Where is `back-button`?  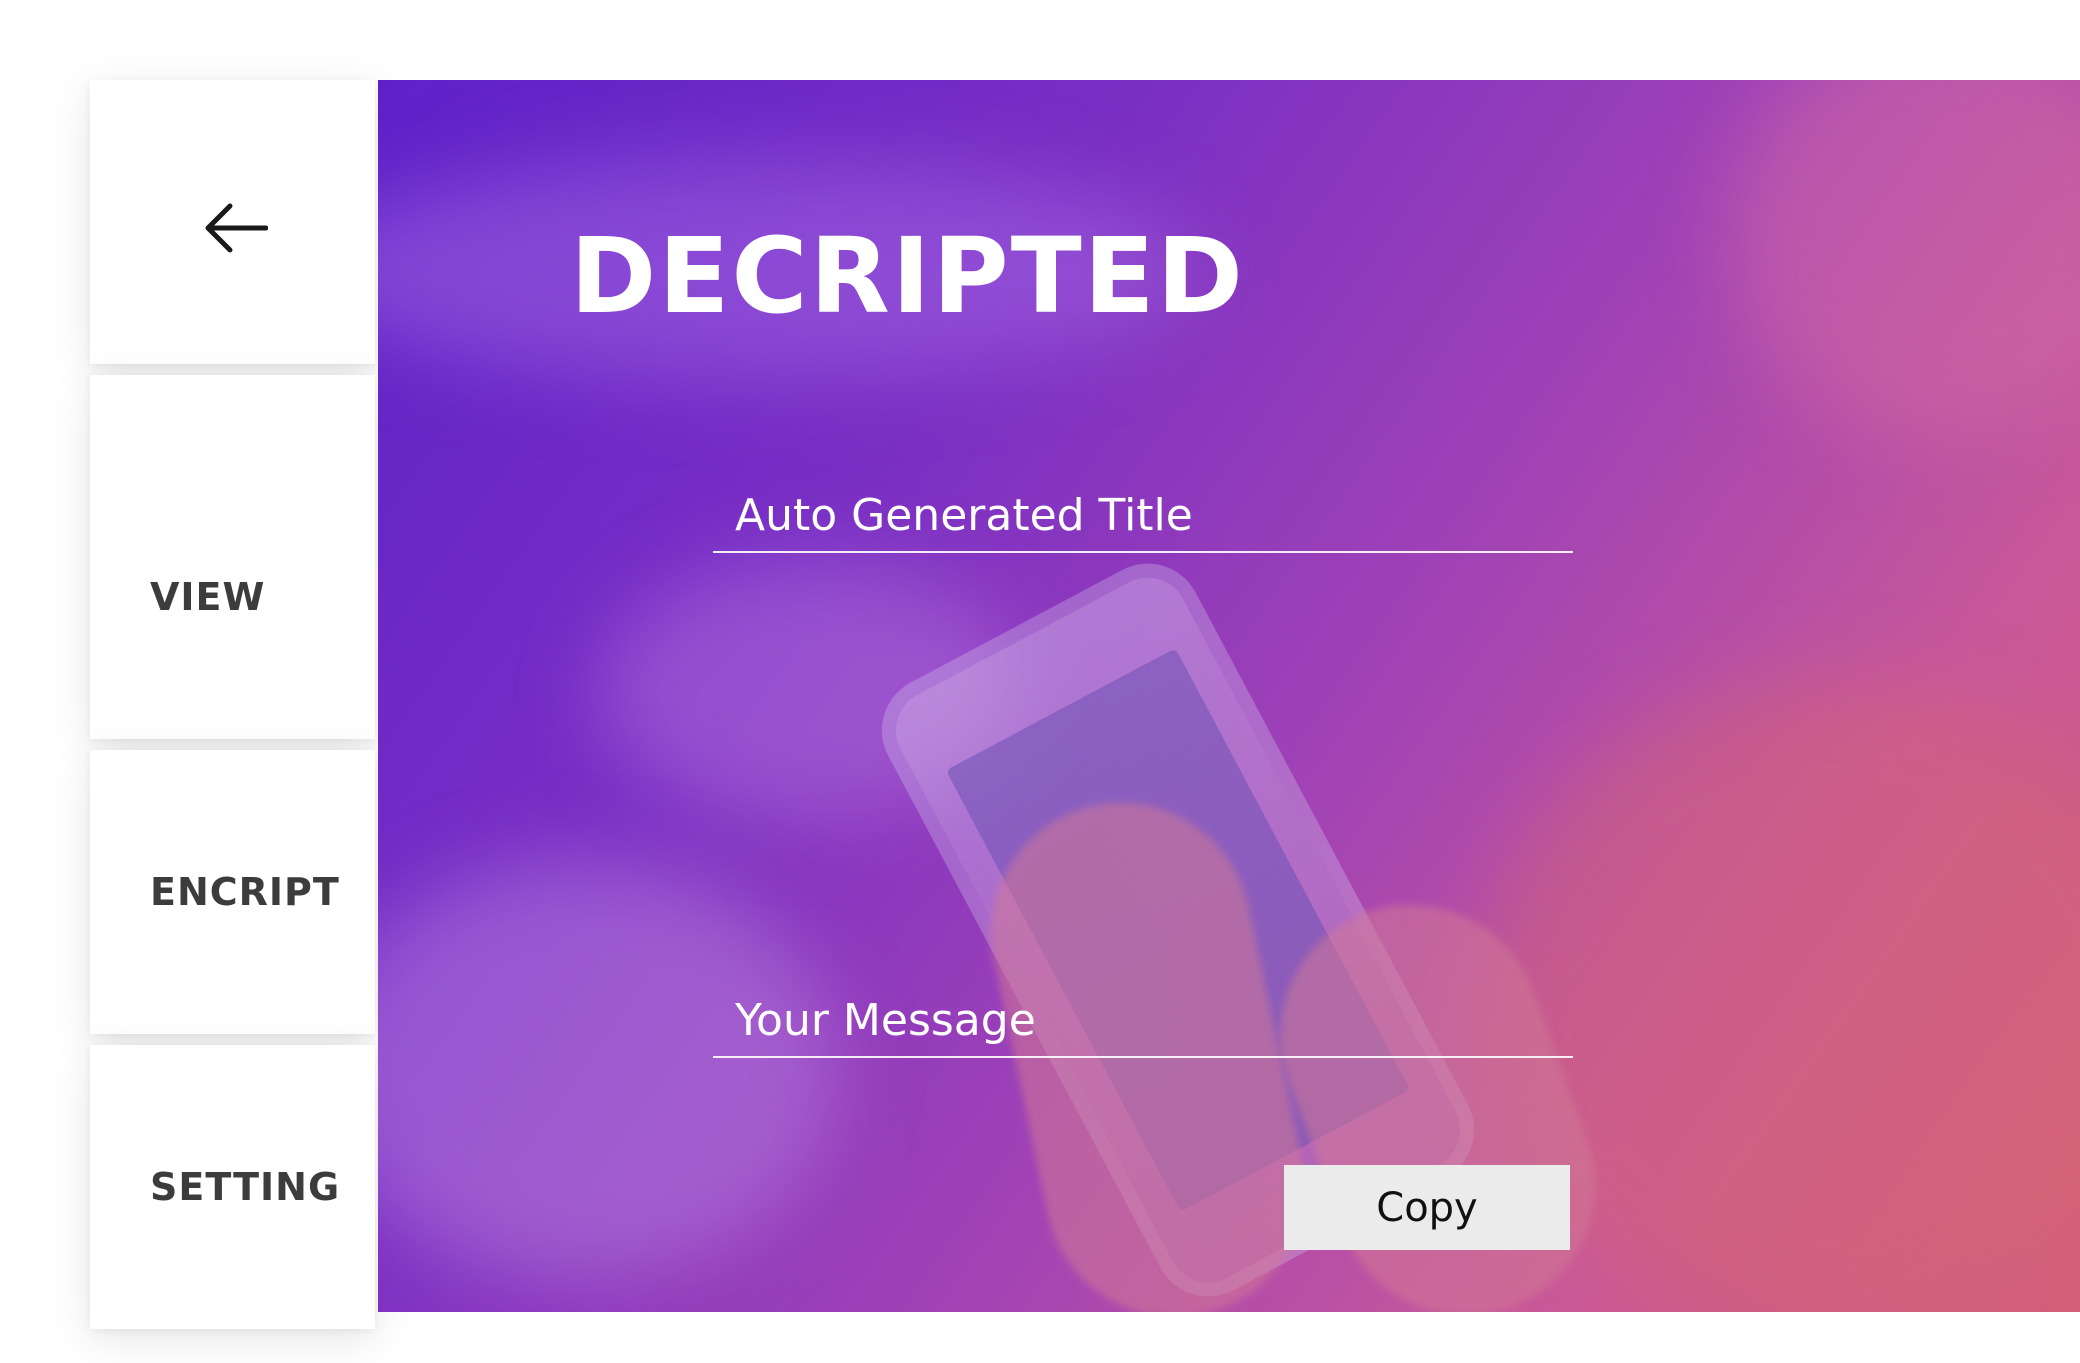
back-button is located at coordinates (232, 222).